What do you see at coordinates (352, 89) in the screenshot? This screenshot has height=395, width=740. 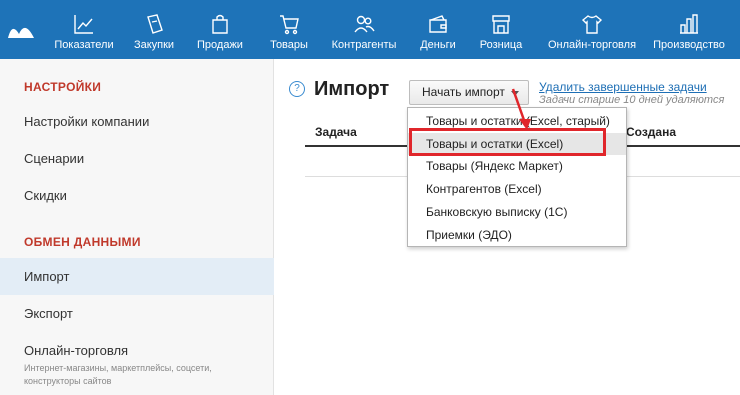 I see `page-title: Импорт` at bounding box center [352, 89].